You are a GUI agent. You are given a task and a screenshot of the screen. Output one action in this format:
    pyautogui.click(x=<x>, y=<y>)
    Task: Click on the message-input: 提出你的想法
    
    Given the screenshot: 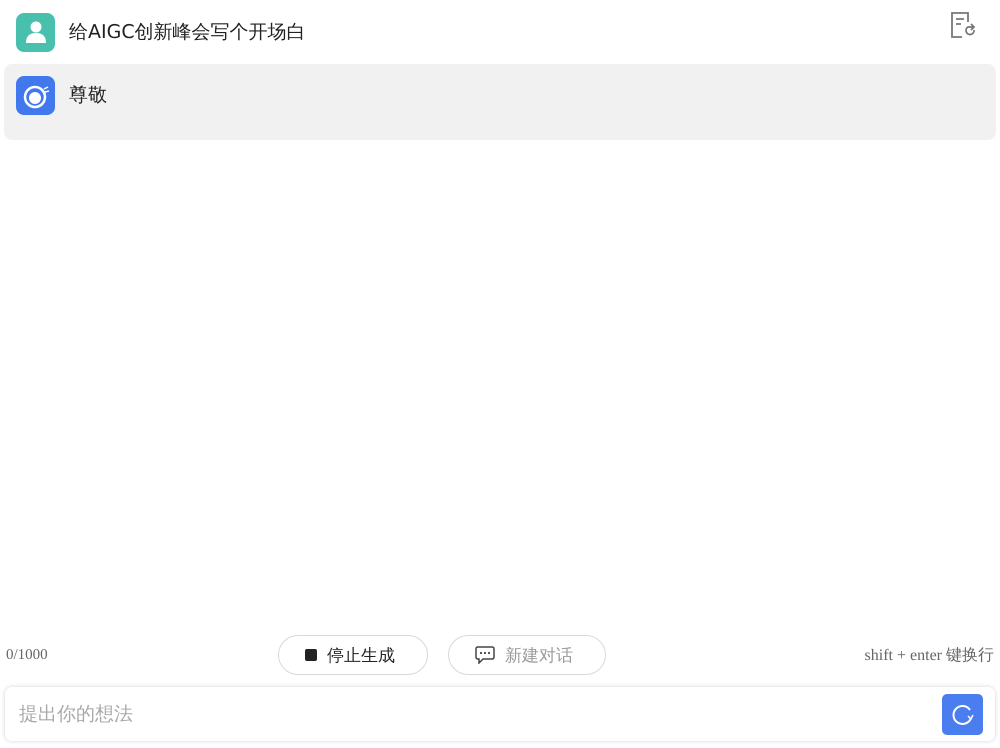 What is the action you would take?
    pyautogui.click(x=479, y=714)
    